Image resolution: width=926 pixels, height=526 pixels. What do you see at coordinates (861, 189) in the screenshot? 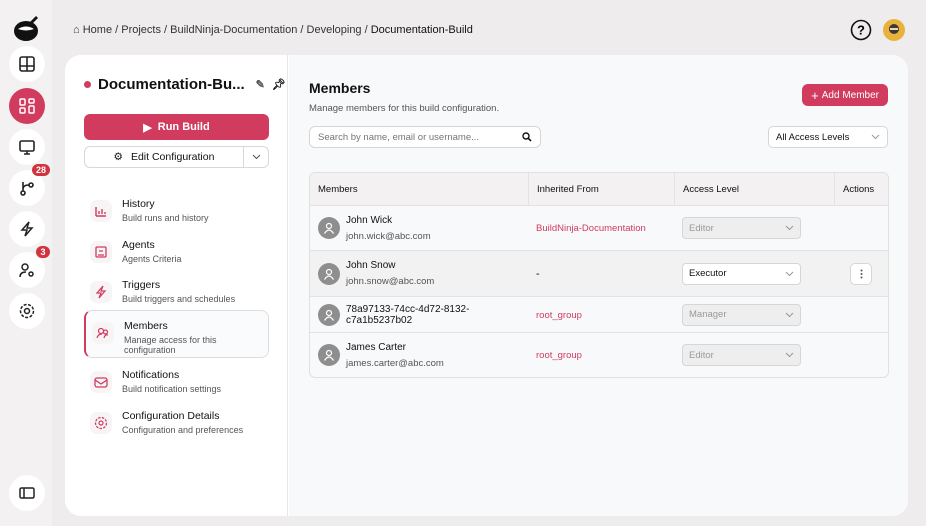
I see `column-header: Actions` at bounding box center [861, 189].